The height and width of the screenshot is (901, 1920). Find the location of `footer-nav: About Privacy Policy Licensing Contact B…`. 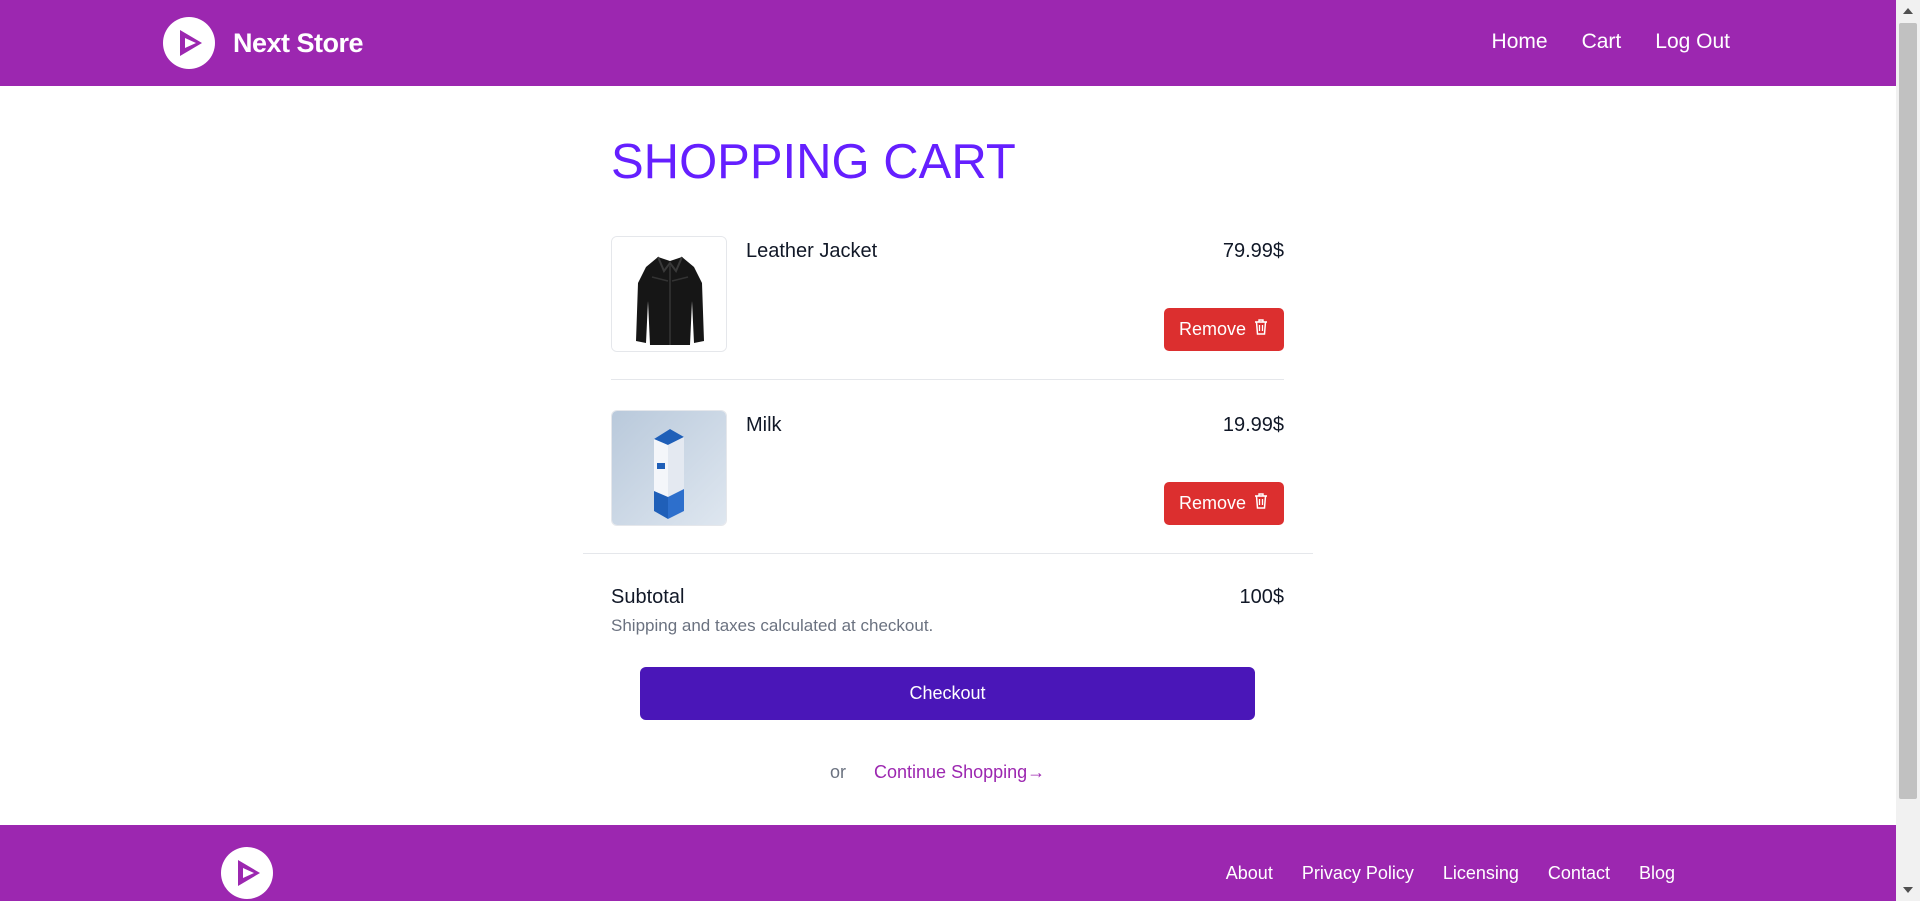

footer-nav: About Privacy Policy Licensing Contact B… is located at coordinates (1450, 873).